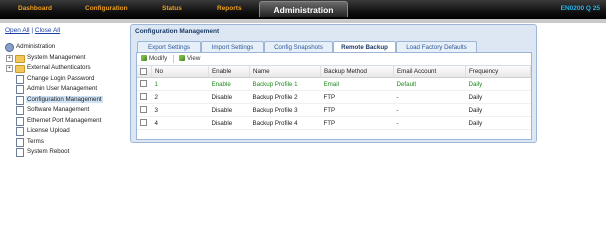 The image size is (606, 244). What do you see at coordinates (429, 72) in the screenshot?
I see `column-header-email-account: Email Account` at bounding box center [429, 72].